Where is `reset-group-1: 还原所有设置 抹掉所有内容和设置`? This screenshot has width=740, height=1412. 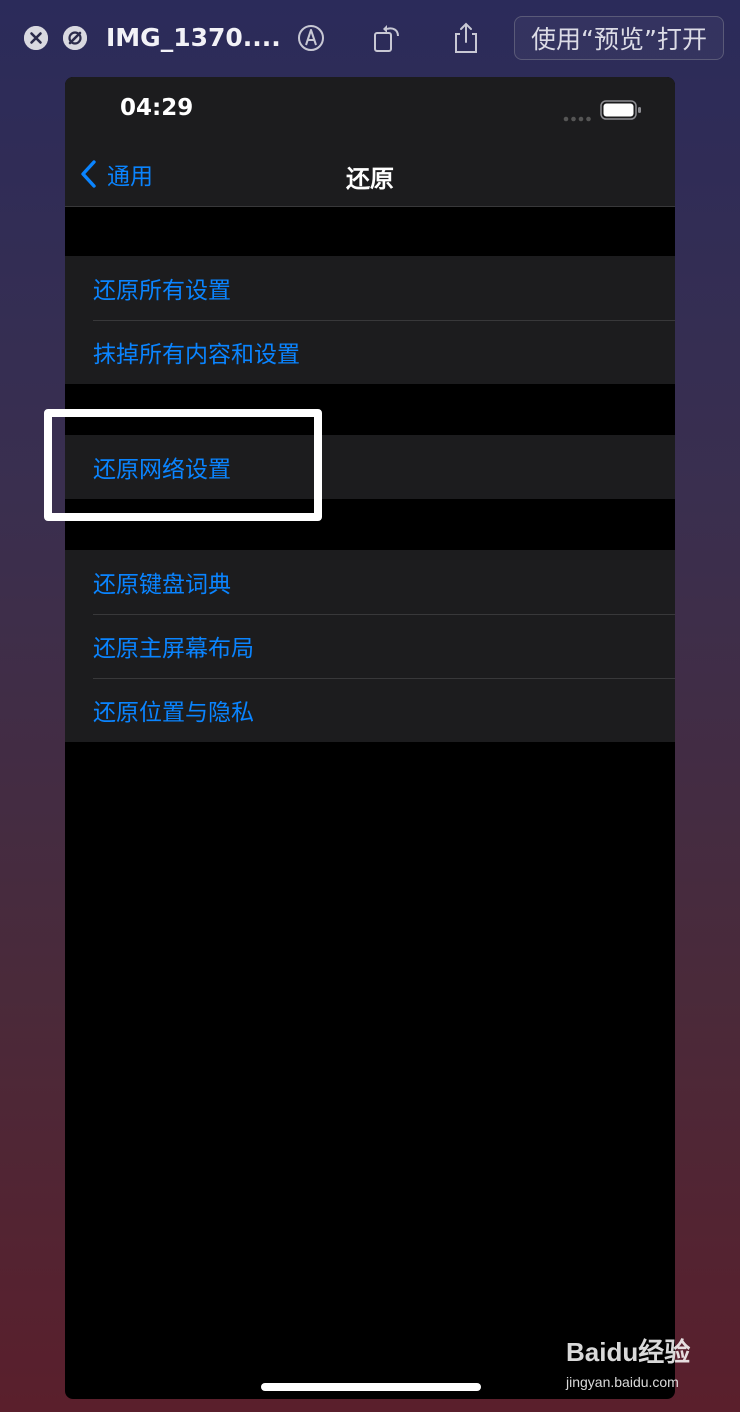
reset-group-1: 还原所有设置 抹掉所有内容和设置 is located at coordinates (370, 320).